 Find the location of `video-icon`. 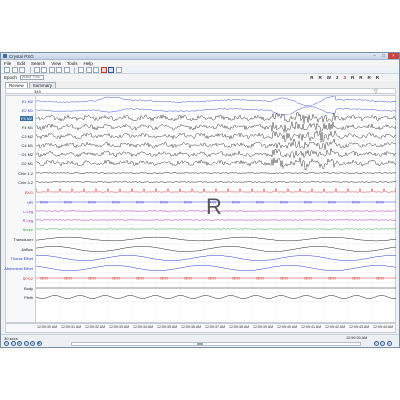

video-icon is located at coordinates (111, 69).